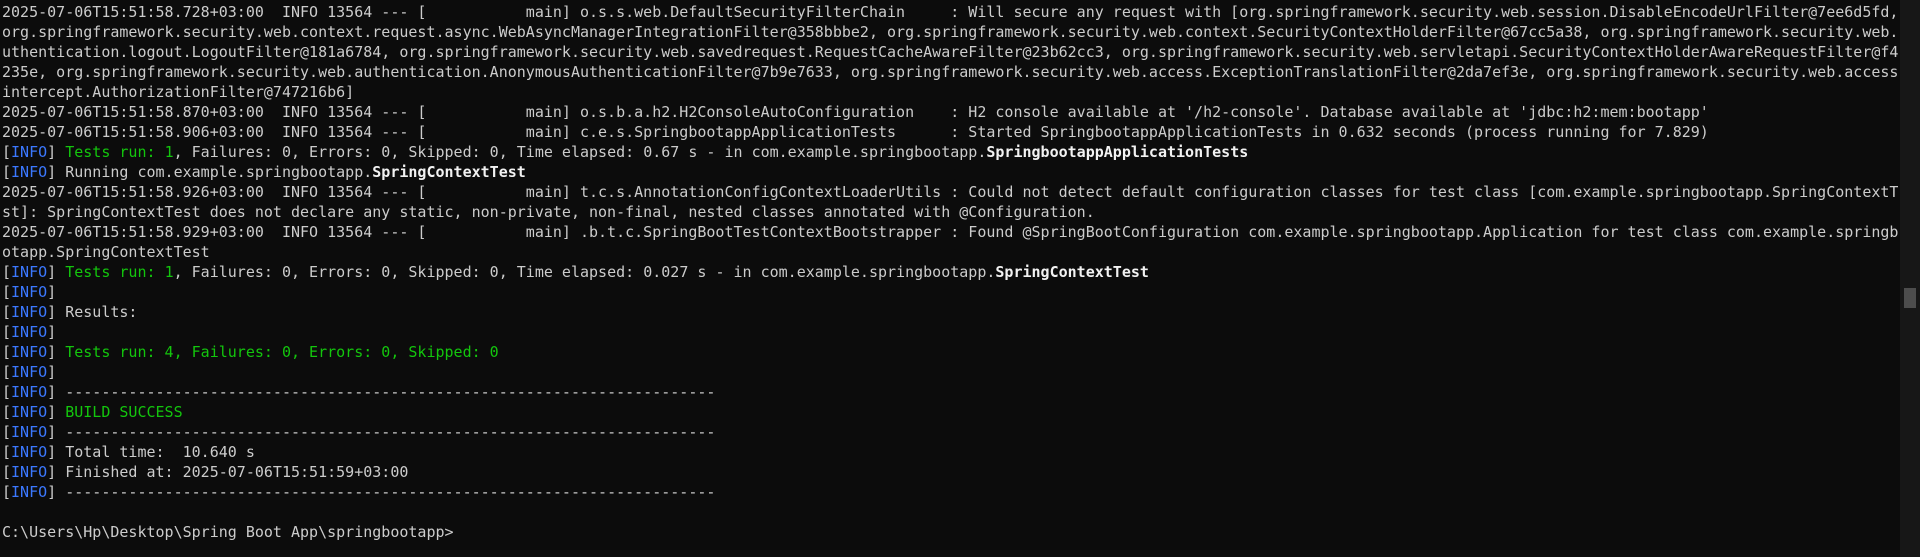  What do you see at coordinates (92, 312) in the screenshot?
I see `log-text: ] Results:` at bounding box center [92, 312].